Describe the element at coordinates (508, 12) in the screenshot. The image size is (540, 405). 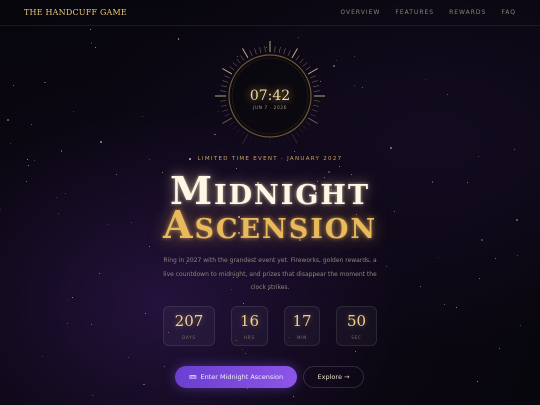
I see `nav-faq: FAQ` at that location.